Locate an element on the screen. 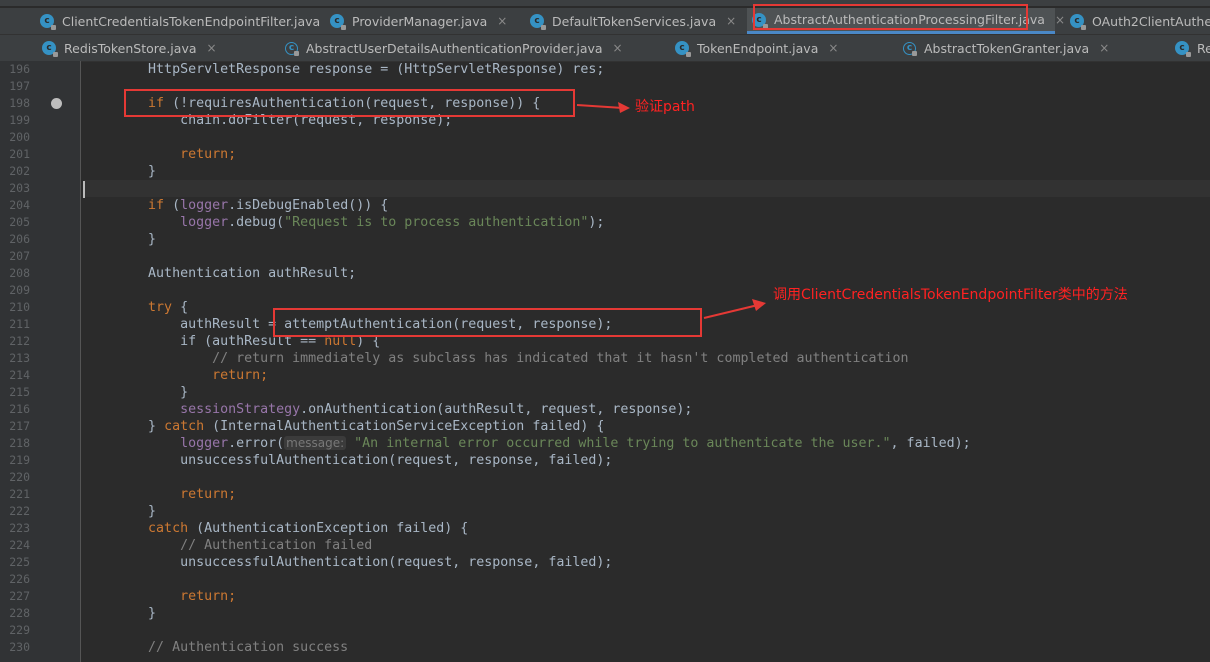 The height and width of the screenshot is (662, 1210). line-number: 207 is located at coordinates (19, 256).